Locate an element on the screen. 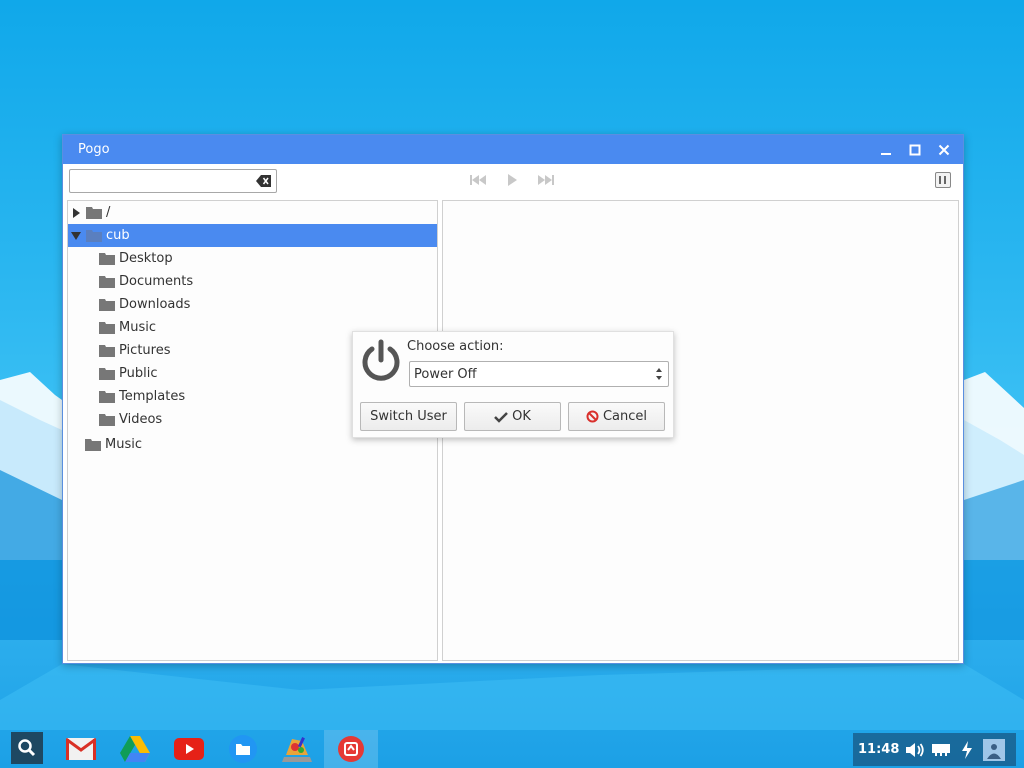 The width and height of the screenshot is (1024, 768). expand-arrow-icon is located at coordinates (76, 213).